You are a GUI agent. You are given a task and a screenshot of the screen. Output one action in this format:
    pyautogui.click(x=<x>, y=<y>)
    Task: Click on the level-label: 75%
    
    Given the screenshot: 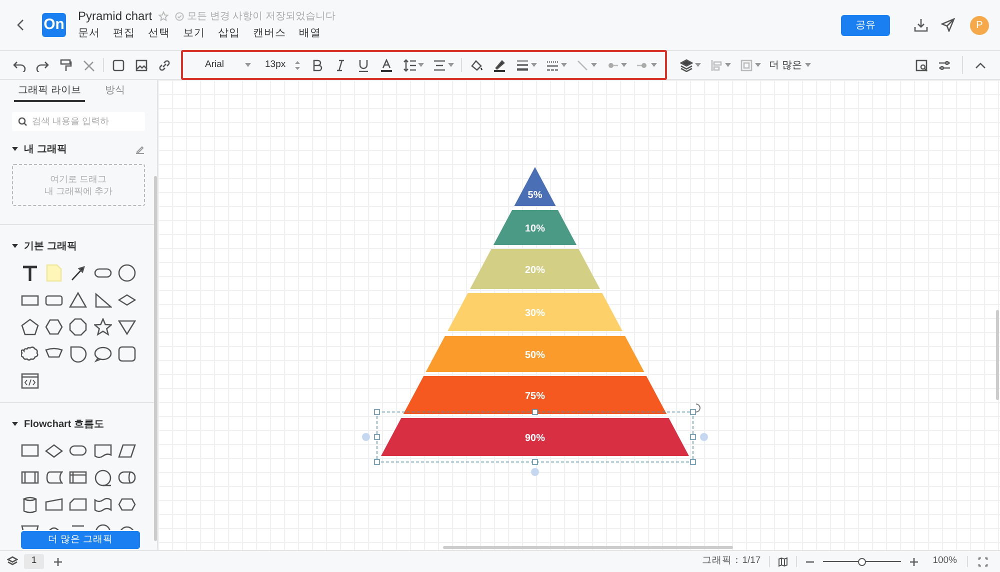 What is the action you would take?
    pyautogui.click(x=535, y=396)
    